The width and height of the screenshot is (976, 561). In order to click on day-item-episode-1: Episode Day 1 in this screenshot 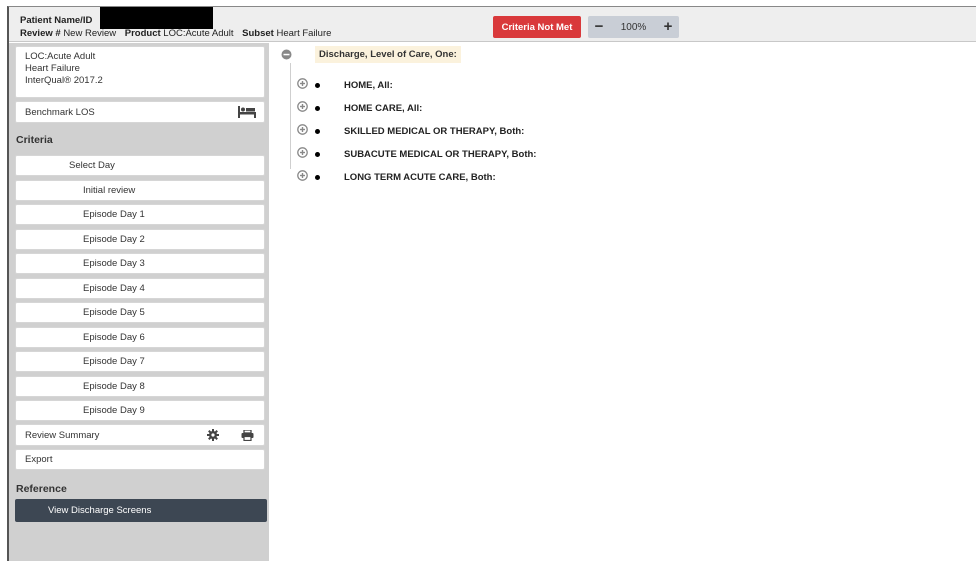, I will do `click(140, 214)`.